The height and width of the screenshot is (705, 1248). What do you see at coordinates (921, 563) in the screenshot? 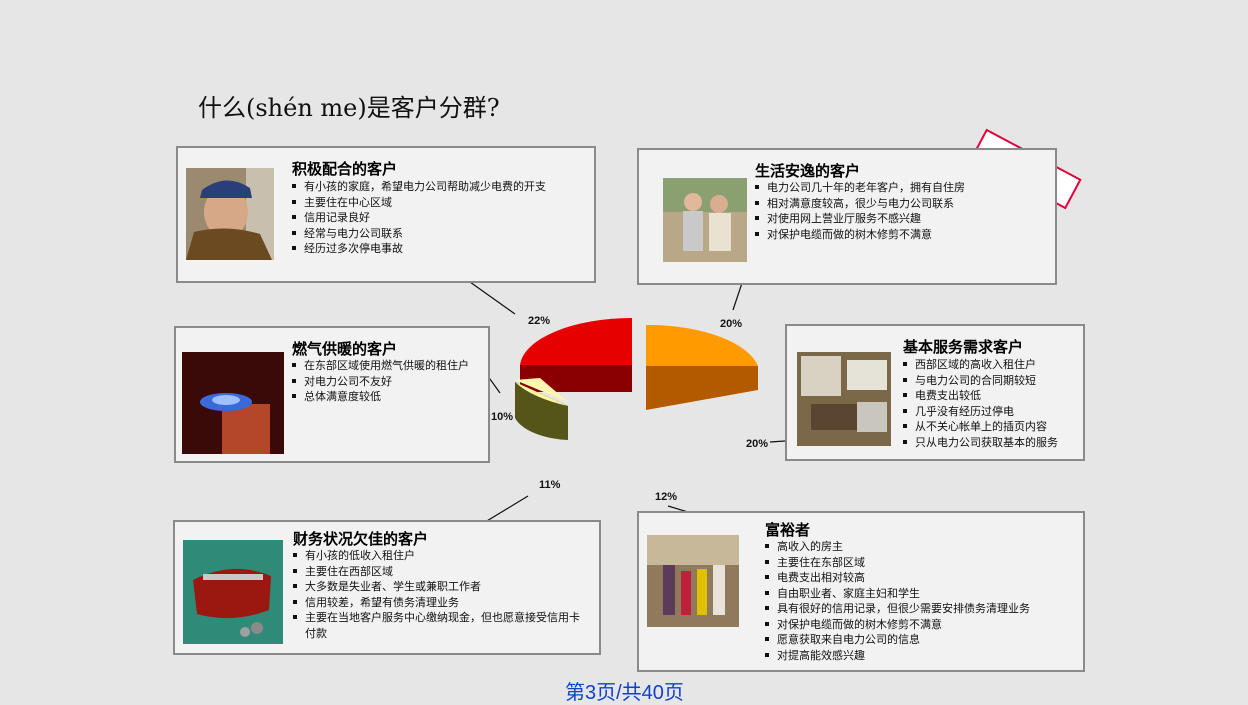
I see `list-item: 主要住在东部区域` at bounding box center [921, 563].